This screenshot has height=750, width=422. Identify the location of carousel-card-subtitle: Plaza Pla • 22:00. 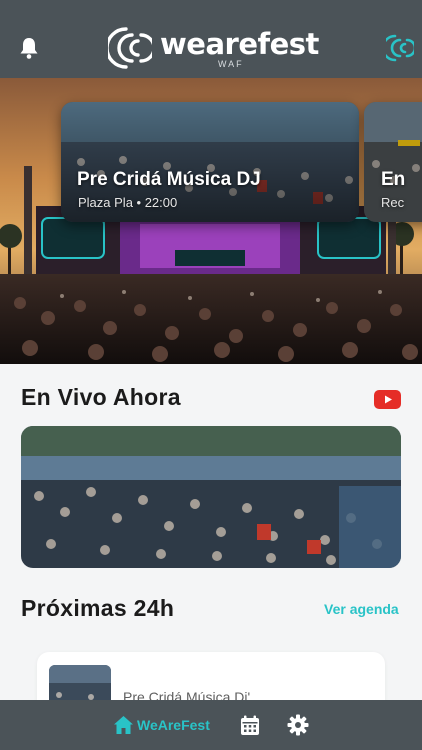
(128, 202).